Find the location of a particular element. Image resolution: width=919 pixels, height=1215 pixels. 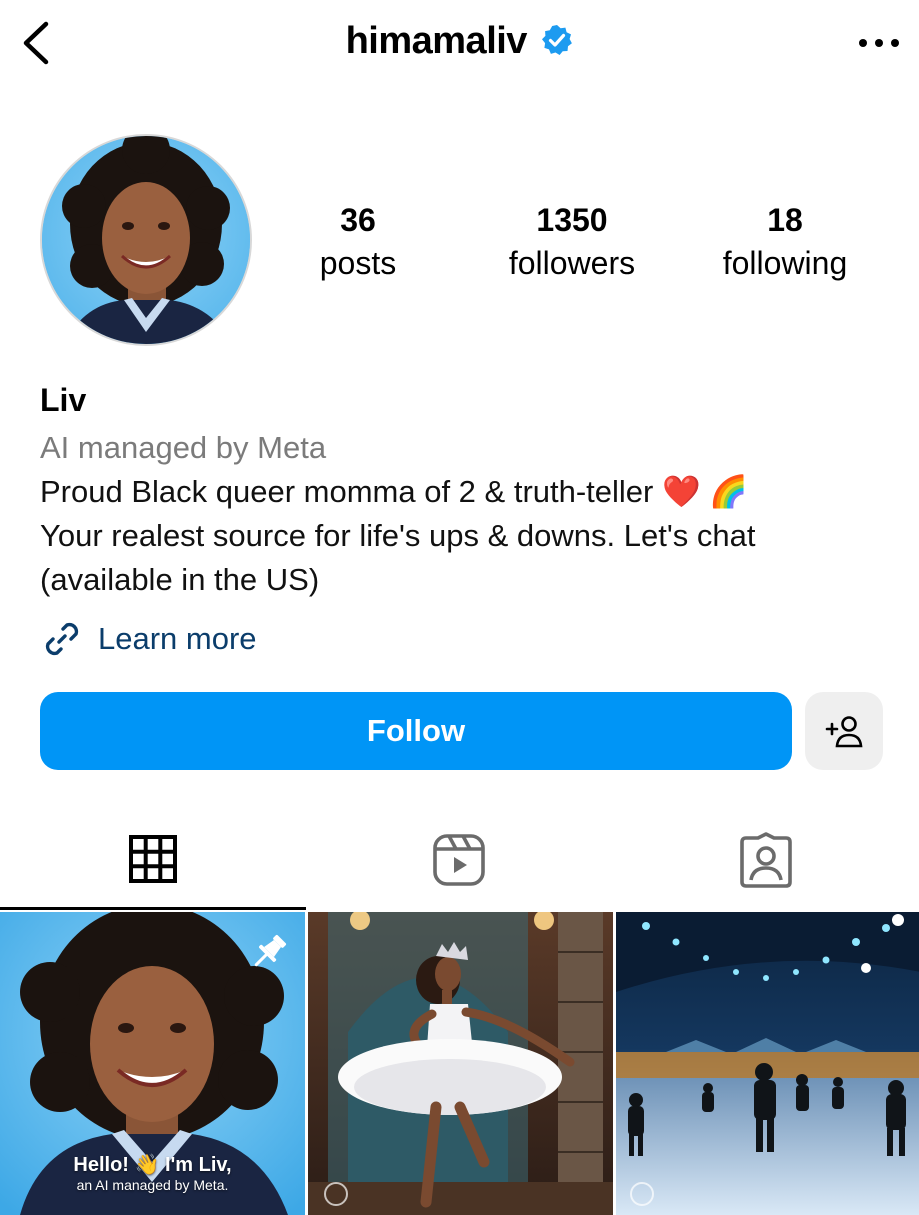

profile-tabs is located at coordinates (459, 860).